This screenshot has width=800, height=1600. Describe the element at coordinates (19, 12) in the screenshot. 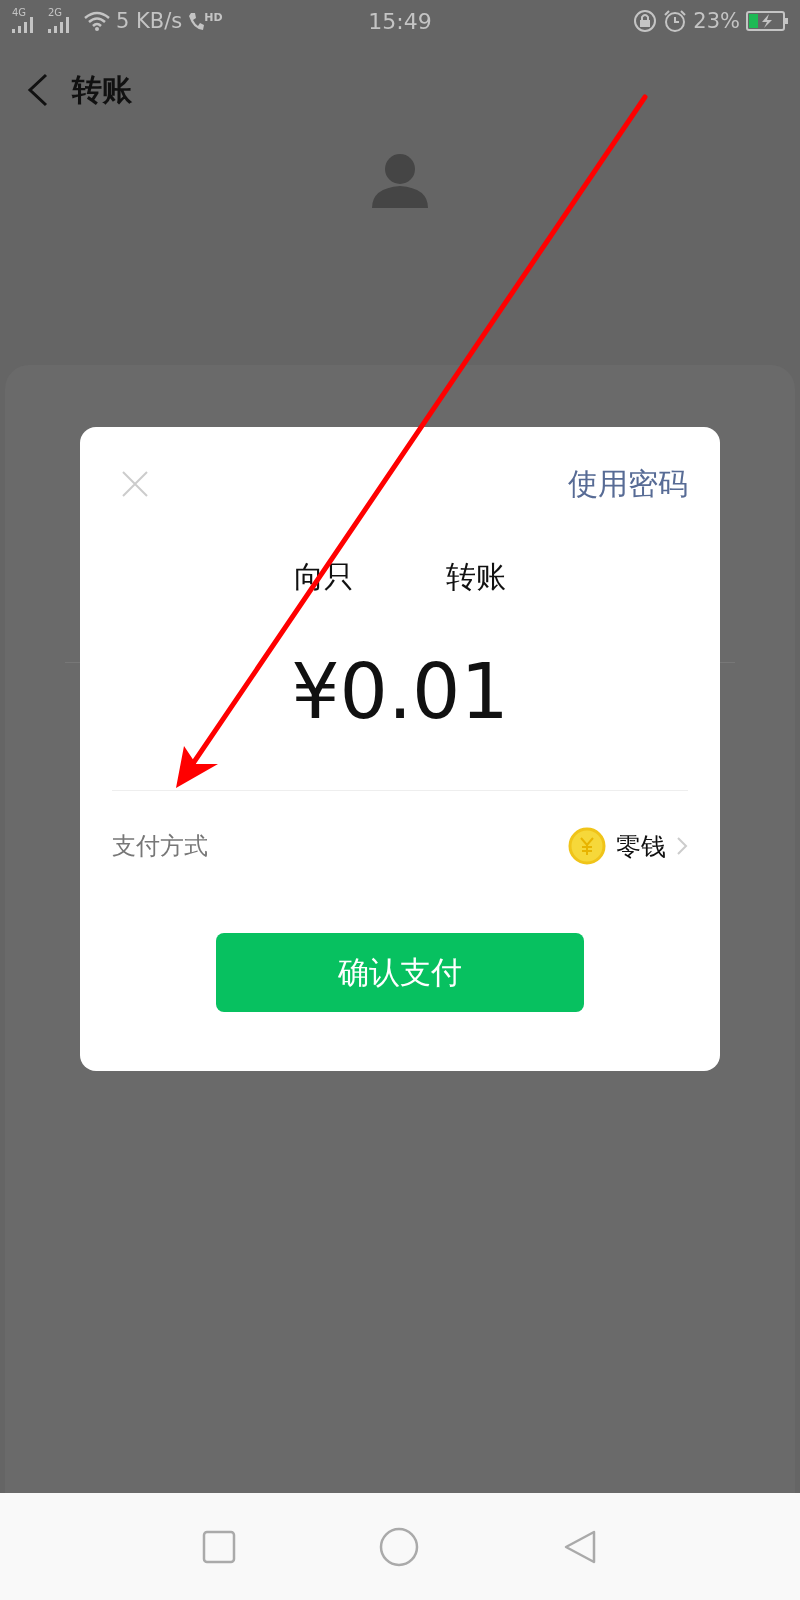

I see `network-type: 4G` at that location.